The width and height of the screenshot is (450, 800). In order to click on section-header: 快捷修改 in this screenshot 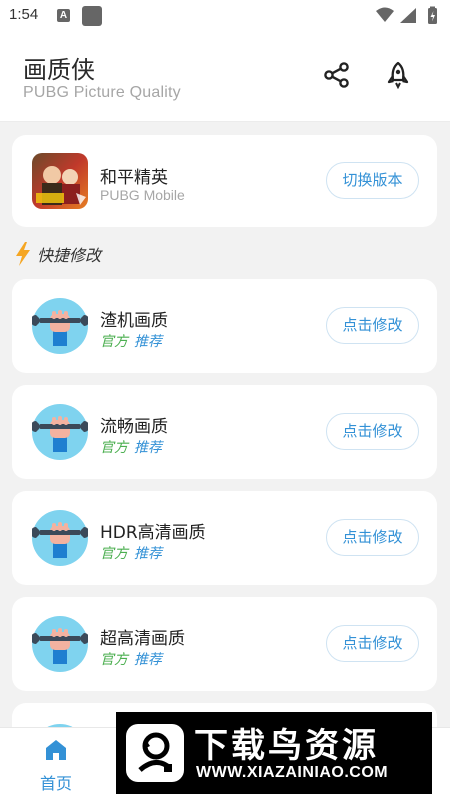, I will do `click(57, 254)`.